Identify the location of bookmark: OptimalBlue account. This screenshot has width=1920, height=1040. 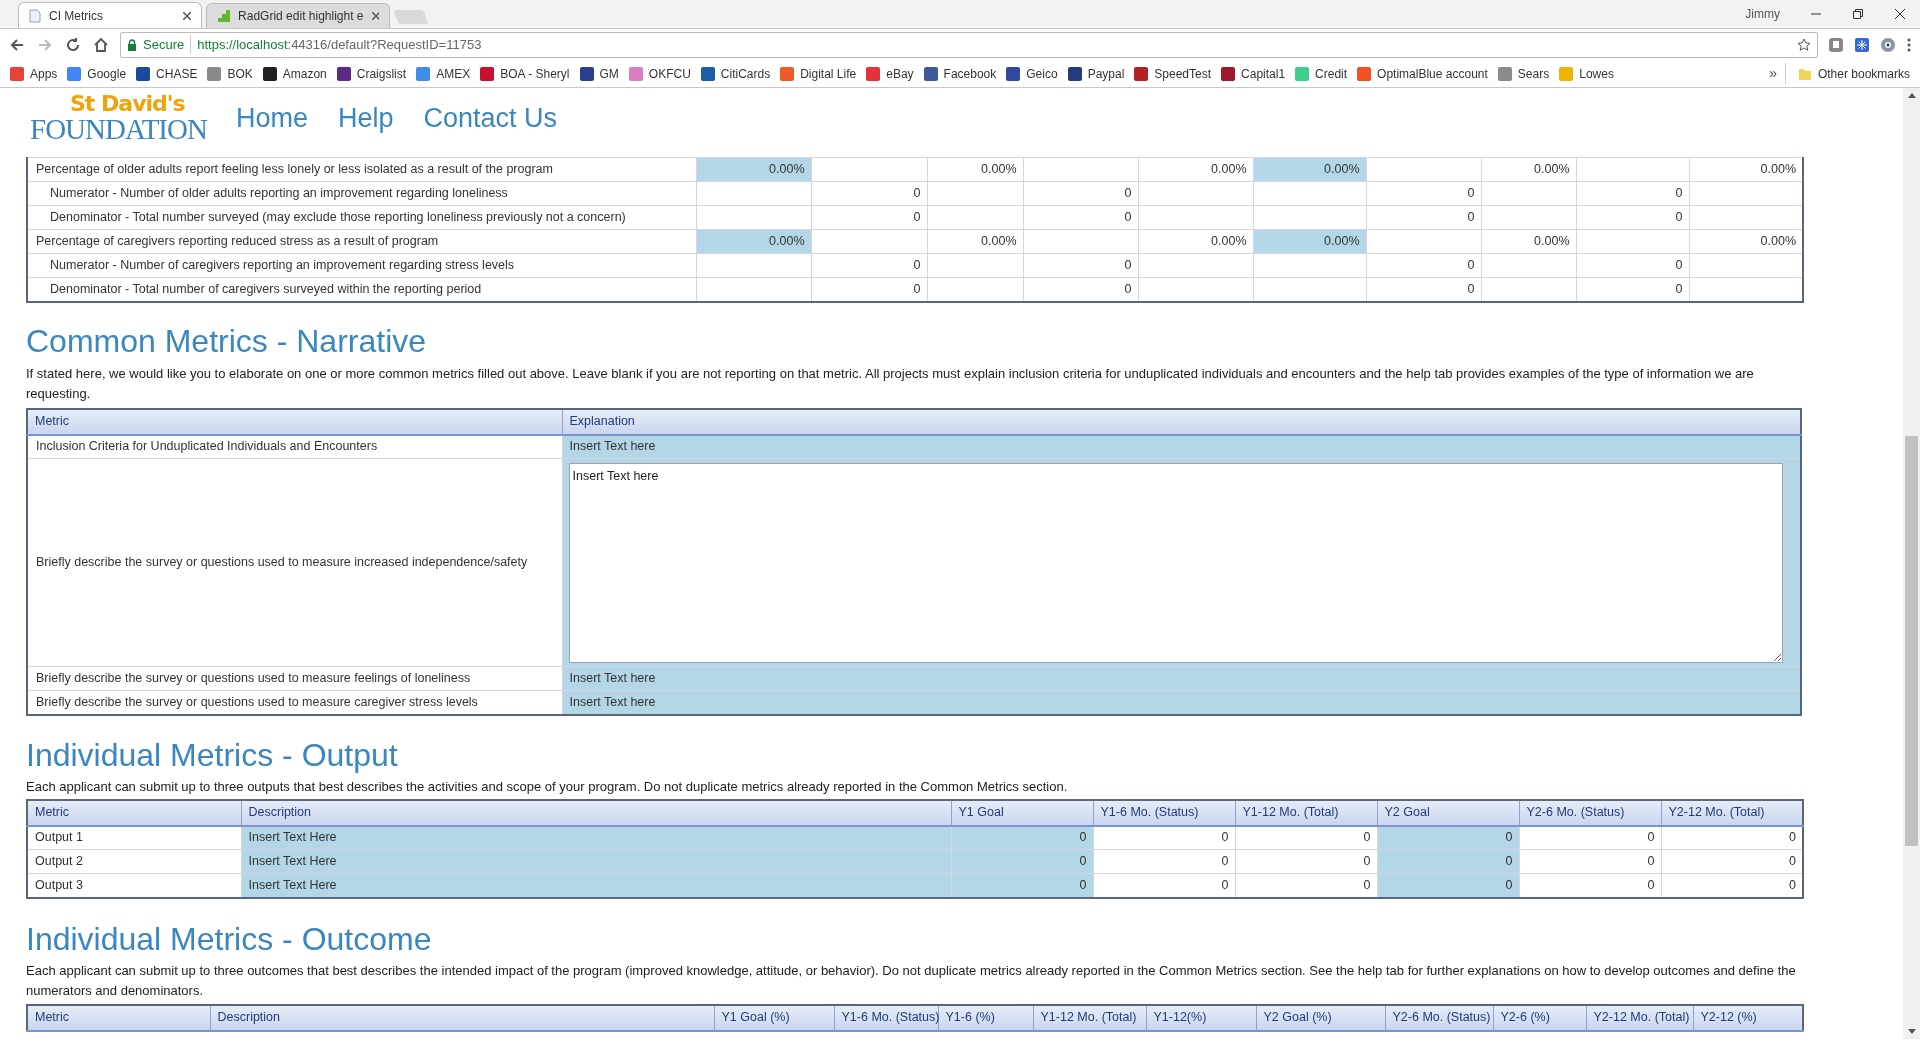
(1422, 73).